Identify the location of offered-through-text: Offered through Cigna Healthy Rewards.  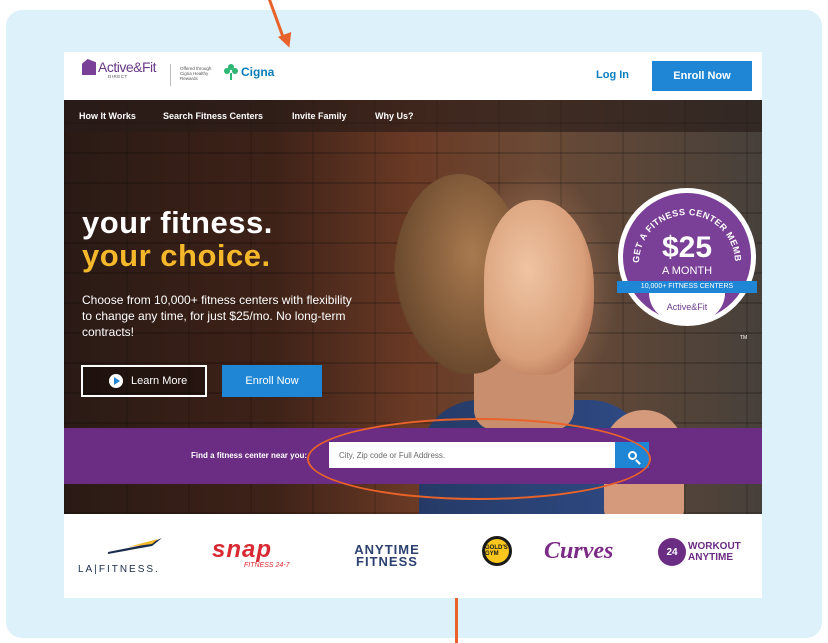
(196, 73).